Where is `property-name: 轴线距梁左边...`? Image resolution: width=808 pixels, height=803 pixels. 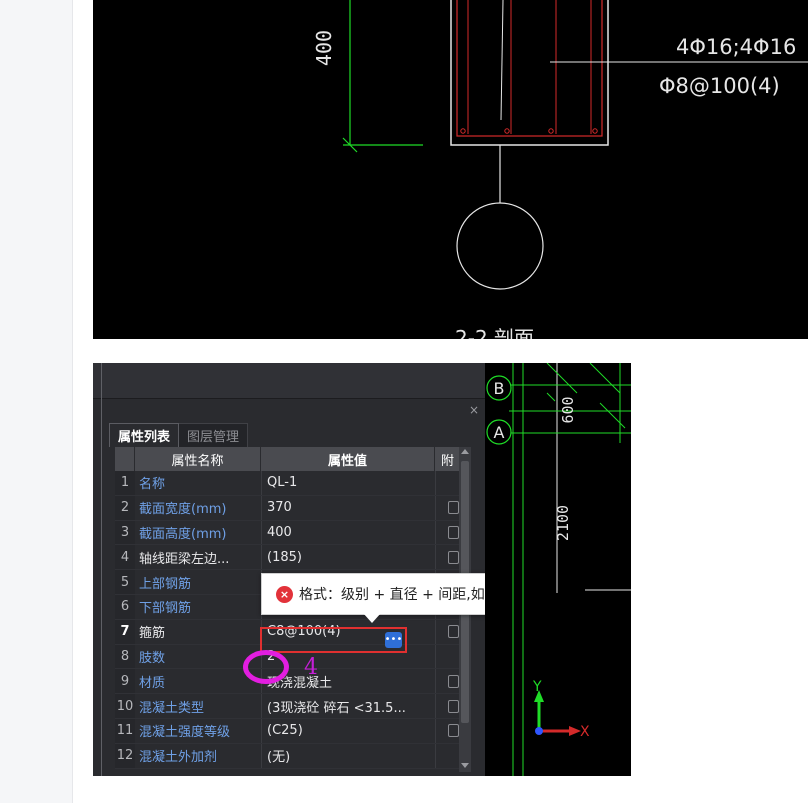 property-name: 轴线距梁左边... is located at coordinates (184, 559).